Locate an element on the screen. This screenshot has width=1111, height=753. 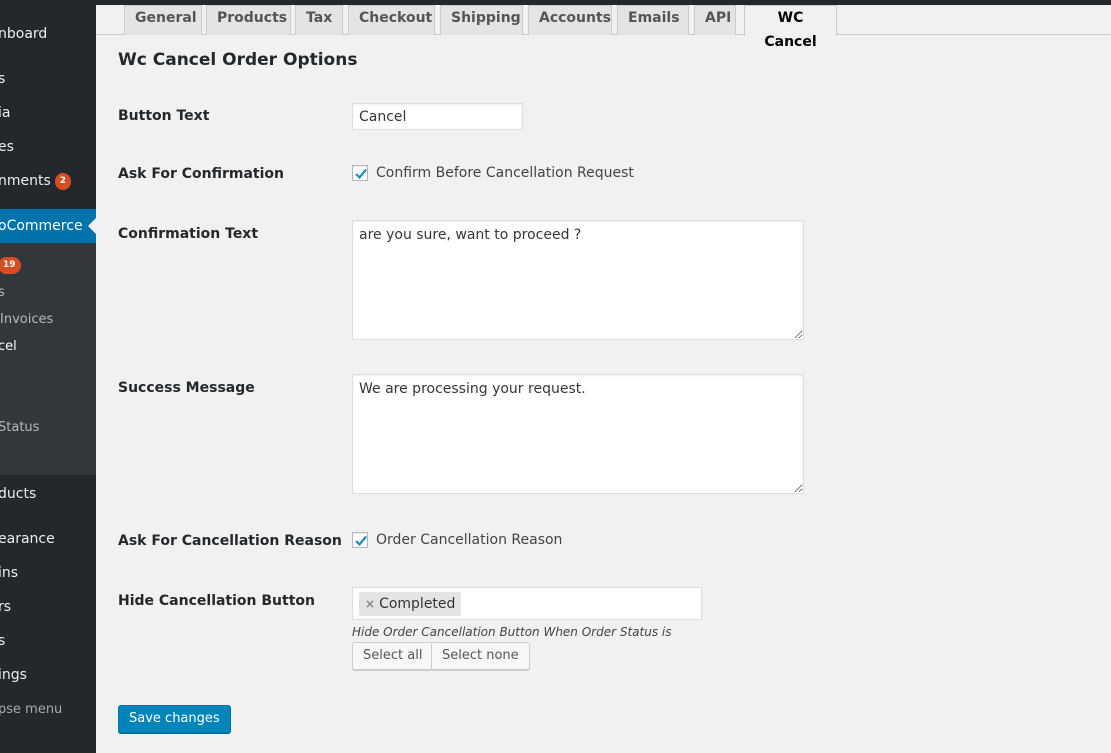
tab-checkout: Checkout is located at coordinates (391, 20).